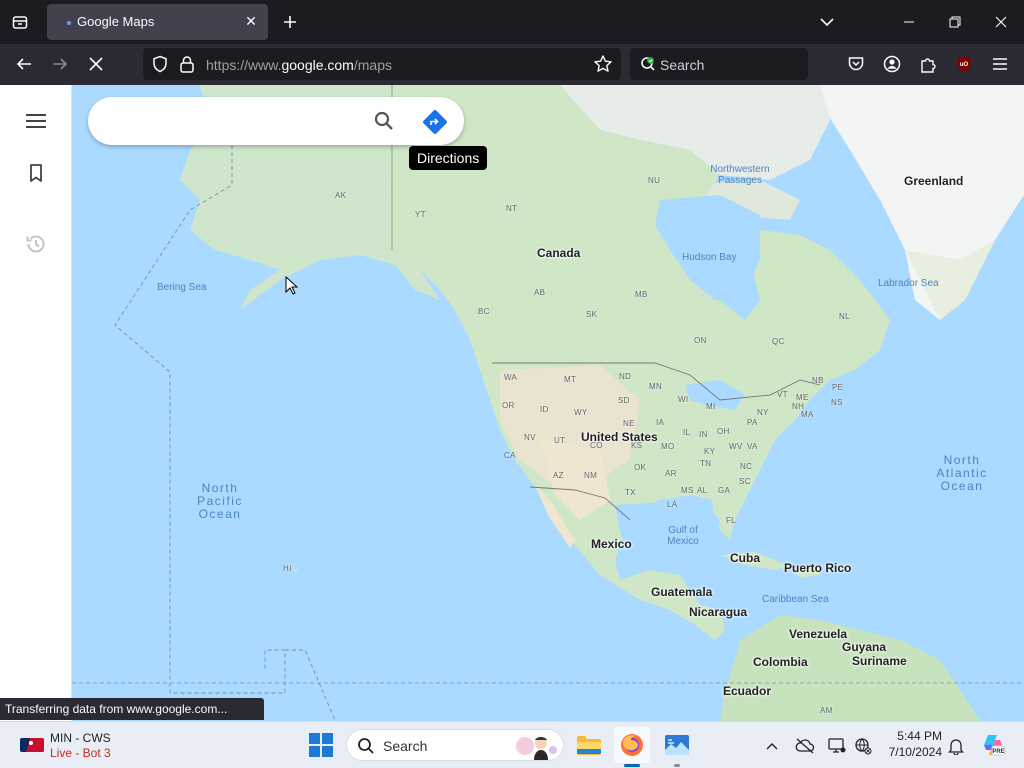 The height and width of the screenshot is (768, 1024). I want to click on map-label-cuba: Cuba, so click(745, 558).